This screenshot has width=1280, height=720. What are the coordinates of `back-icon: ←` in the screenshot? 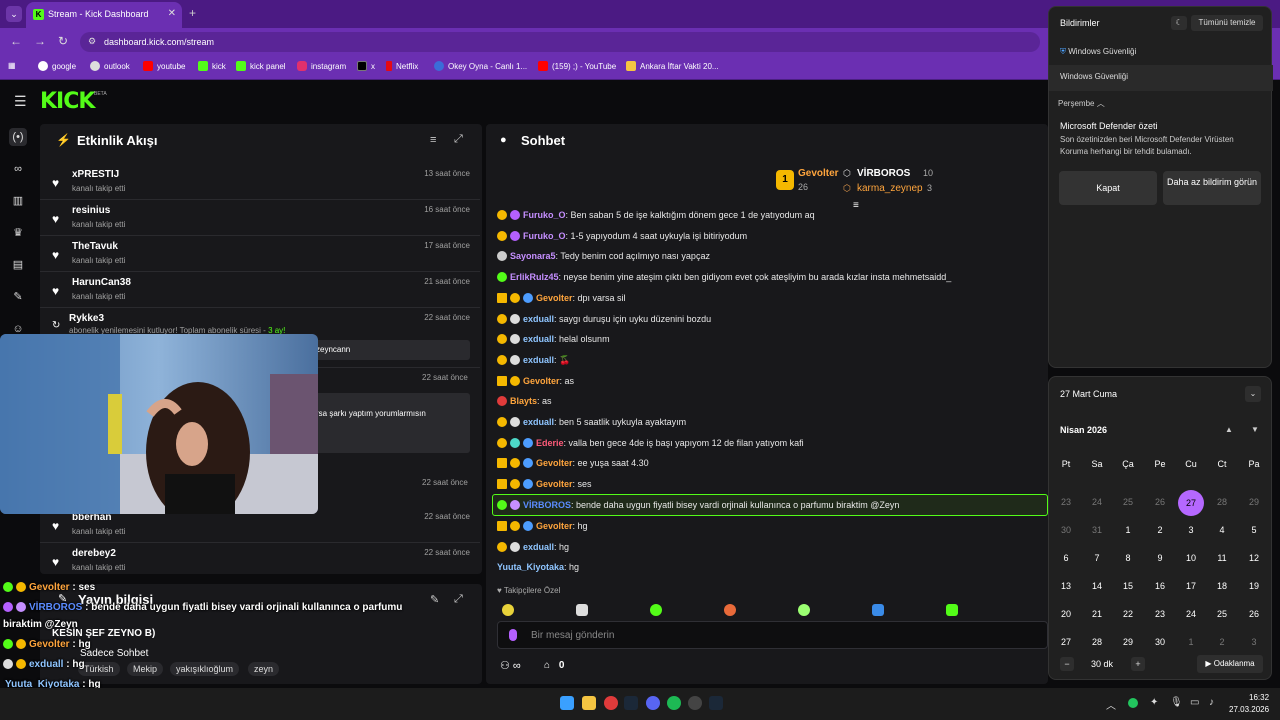 It's located at (16, 41).